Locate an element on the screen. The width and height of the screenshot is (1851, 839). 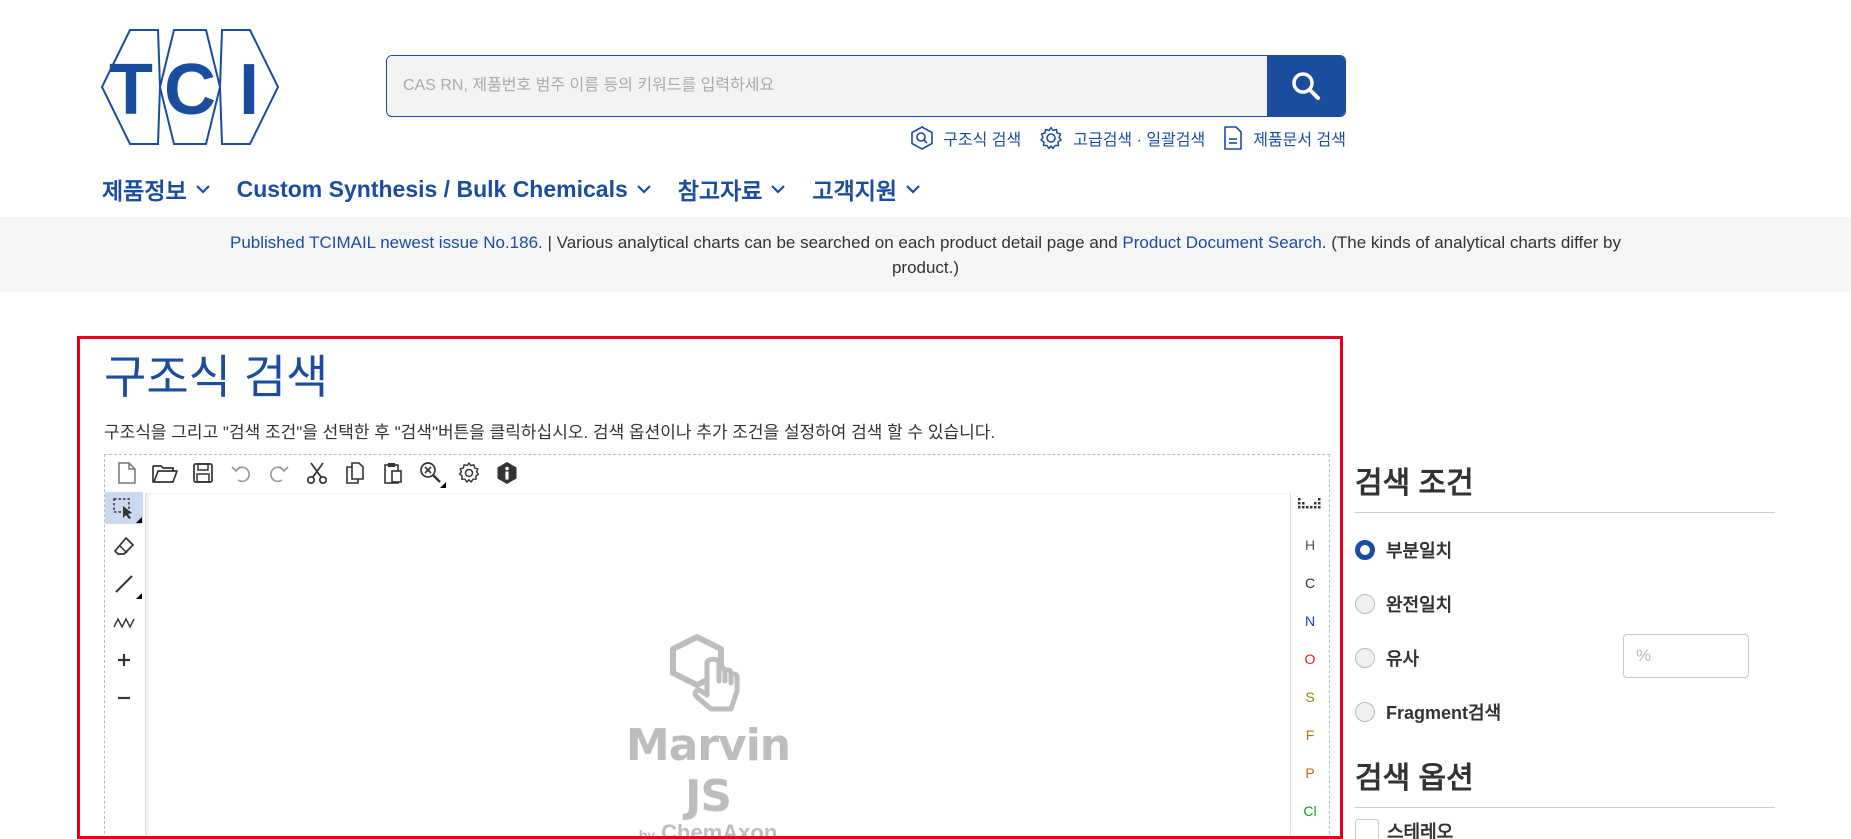
structure-search-icon is located at coordinates (922, 138).